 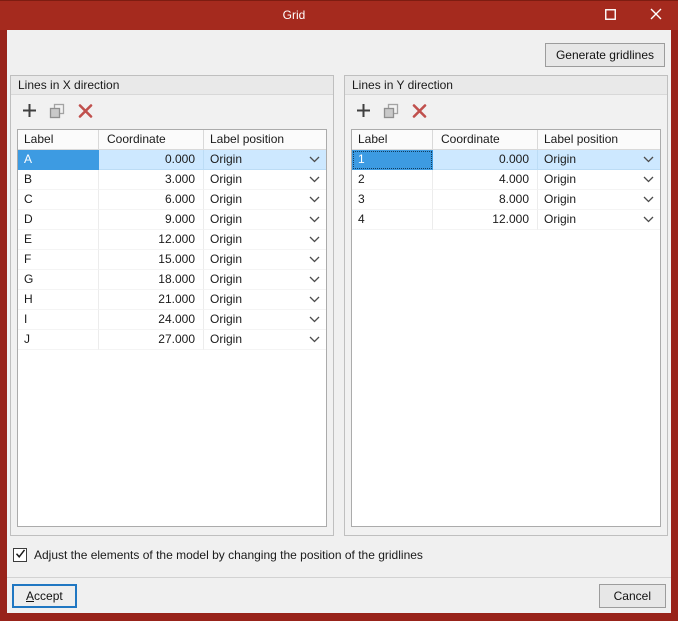 I want to click on label-cell: 4, so click(x=392, y=220).